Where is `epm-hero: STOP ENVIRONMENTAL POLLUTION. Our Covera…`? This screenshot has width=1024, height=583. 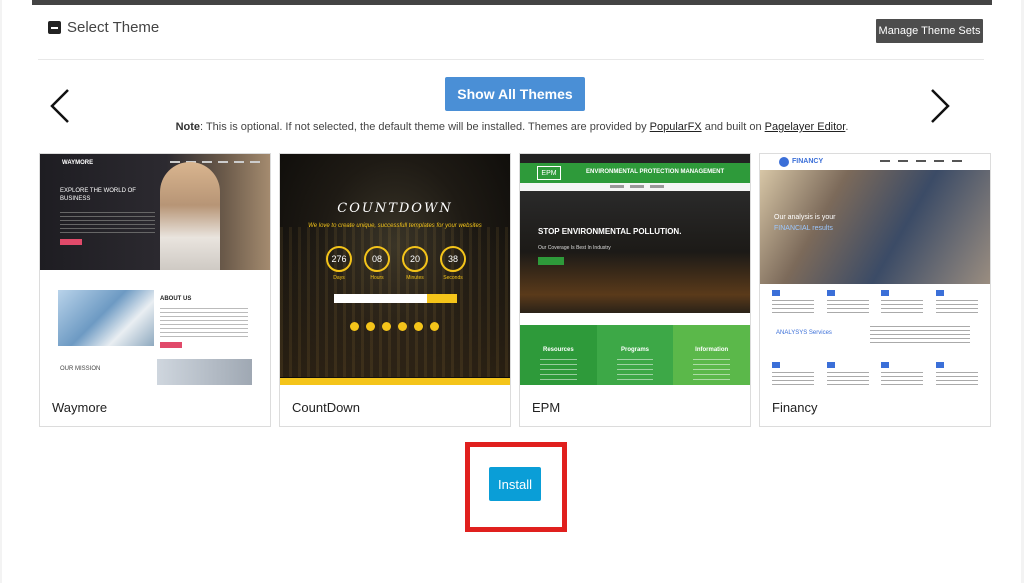 epm-hero: STOP ENVIRONMENTAL POLLUTION. Our Covera… is located at coordinates (635, 252).